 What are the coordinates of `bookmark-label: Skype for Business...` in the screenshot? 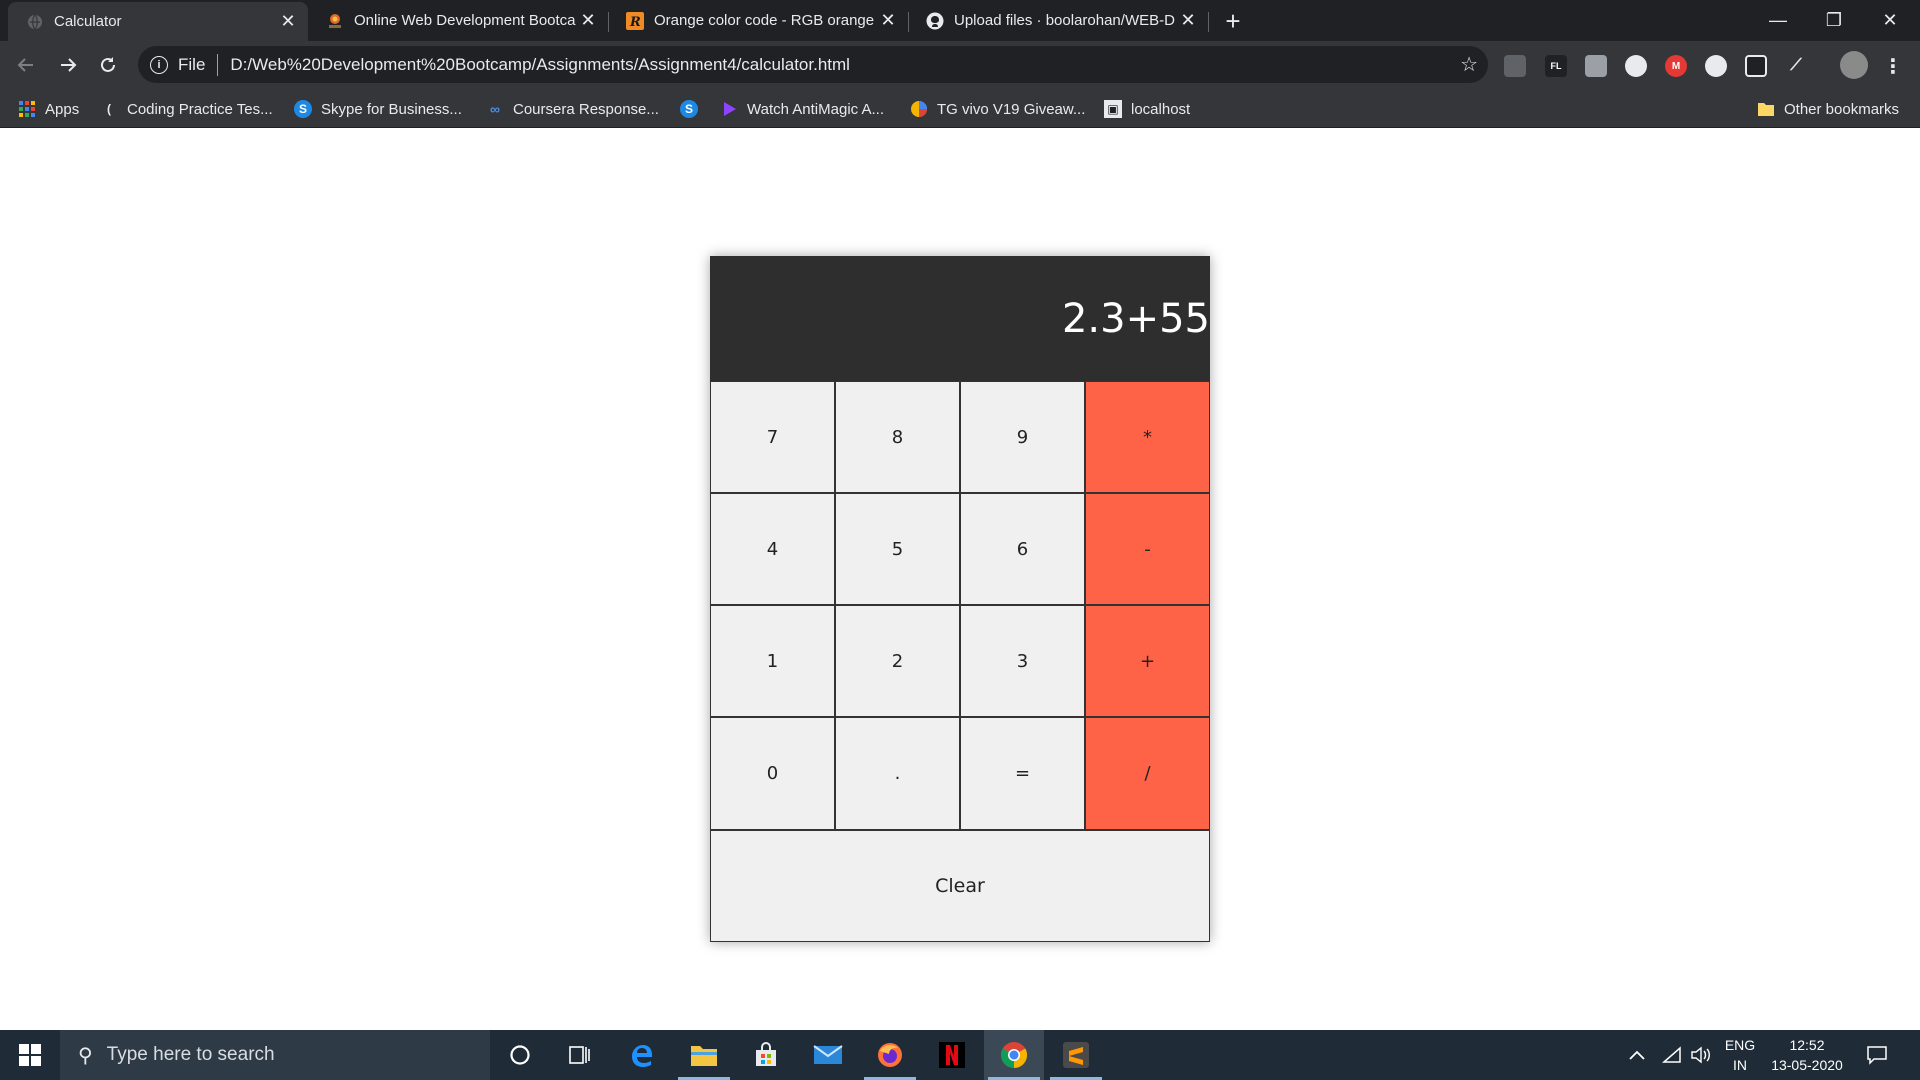 It's located at (391, 109).